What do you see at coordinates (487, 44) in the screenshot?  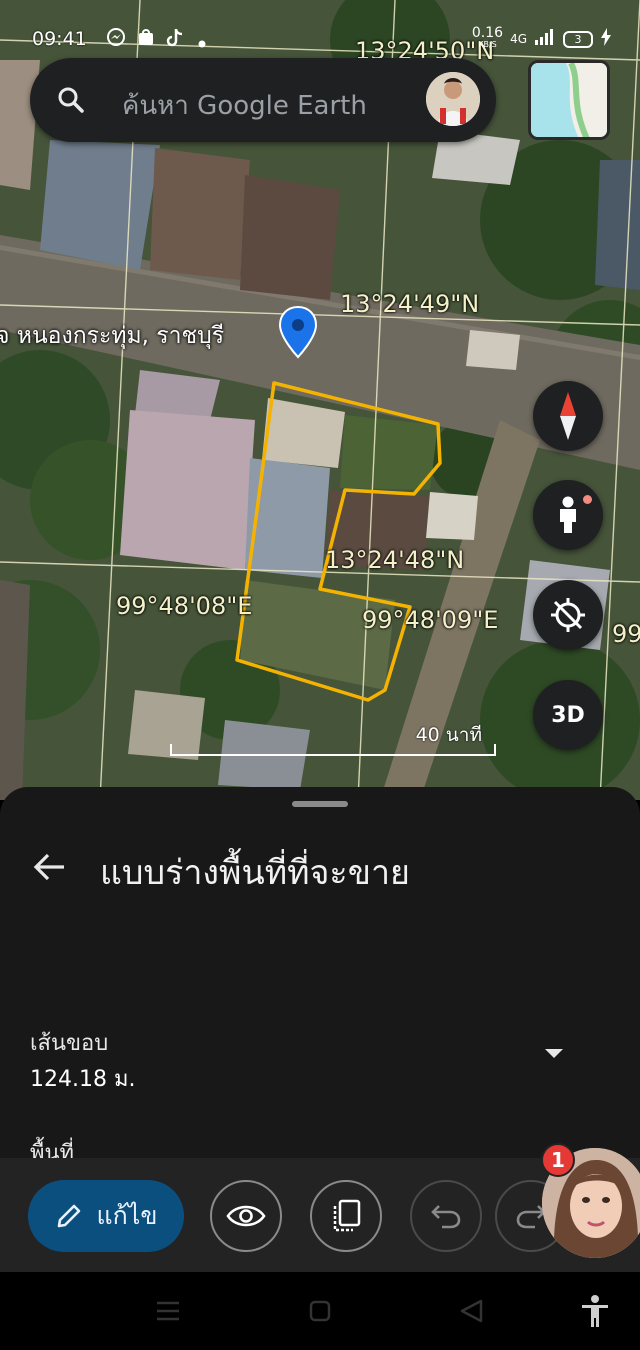 I see `net-unit: KB/S` at bounding box center [487, 44].